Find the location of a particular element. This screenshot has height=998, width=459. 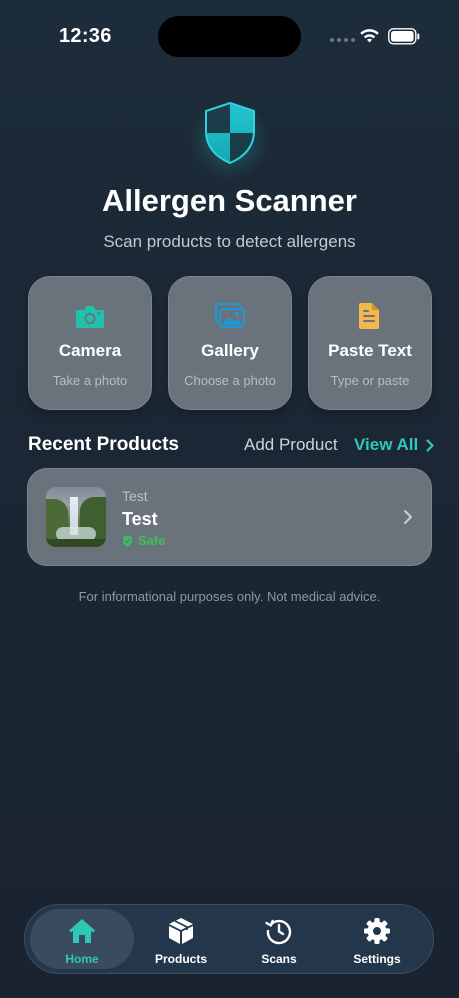

view-all-button: View All is located at coordinates (394, 445).